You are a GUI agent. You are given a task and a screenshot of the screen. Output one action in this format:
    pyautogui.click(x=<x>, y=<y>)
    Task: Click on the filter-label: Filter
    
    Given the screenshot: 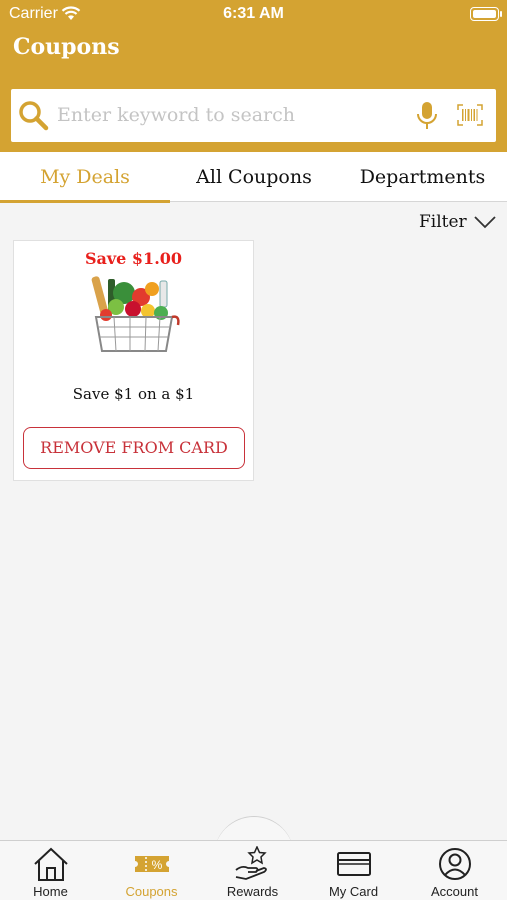 What is the action you would take?
    pyautogui.click(x=443, y=222)
    